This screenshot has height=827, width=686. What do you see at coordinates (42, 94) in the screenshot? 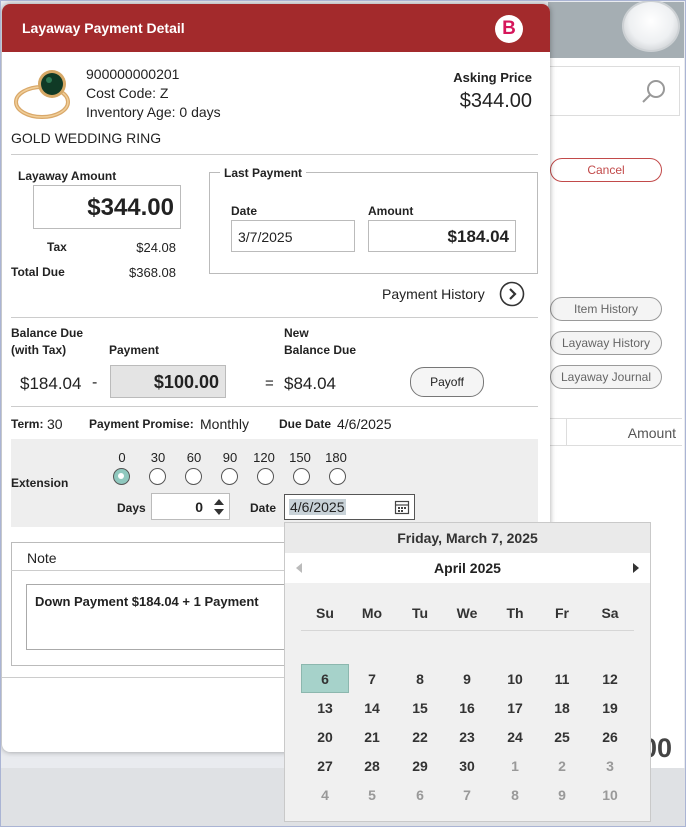
I see `ring-image-icon` at bounding box center [42, 94].